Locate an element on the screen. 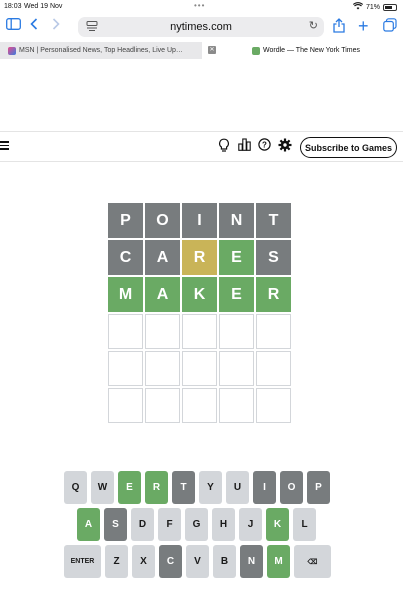 The width and height of the screenshot is (403, 600). key-l: L is located at coordinates (304, 524).